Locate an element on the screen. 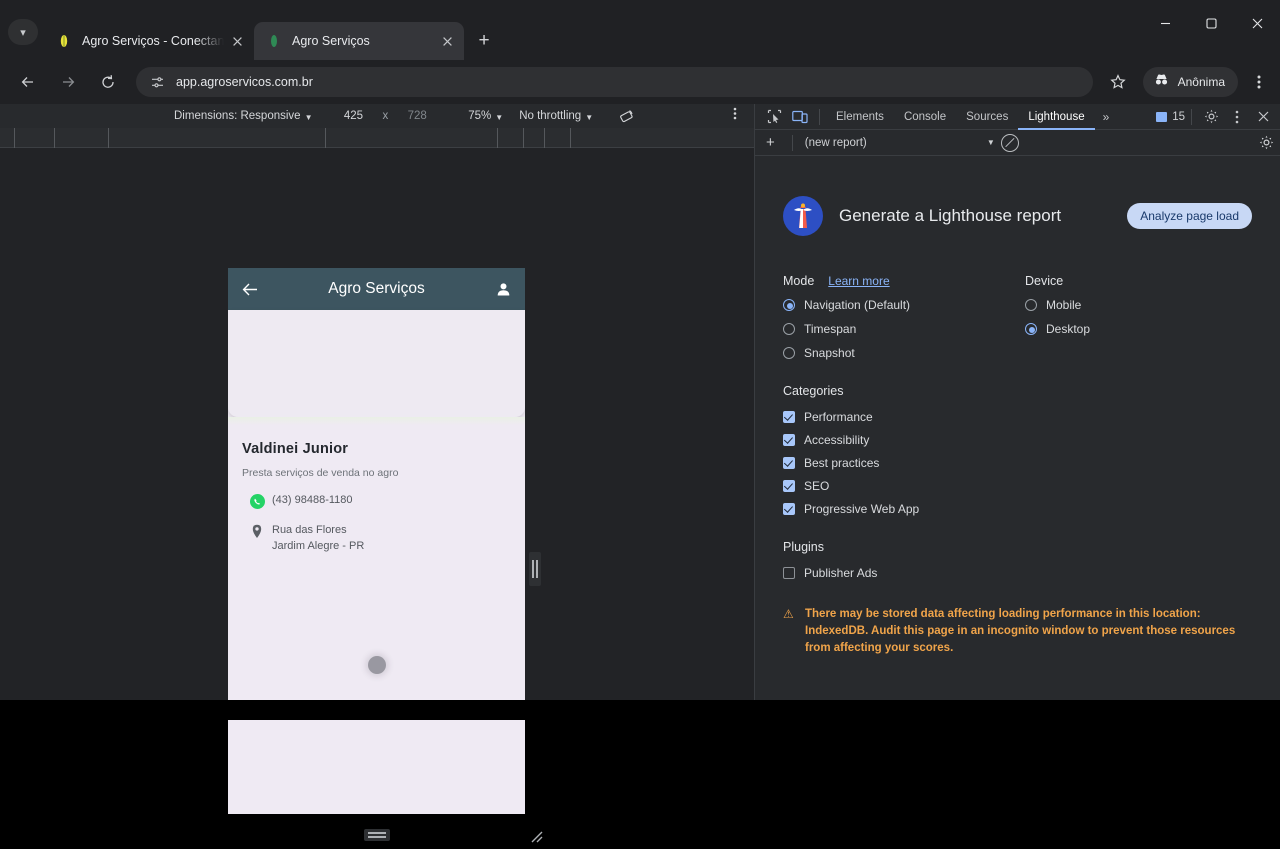 This screenshot has height=849, width=1280. chevron-down-icon: ▾ is located at coordinates (23, 32).